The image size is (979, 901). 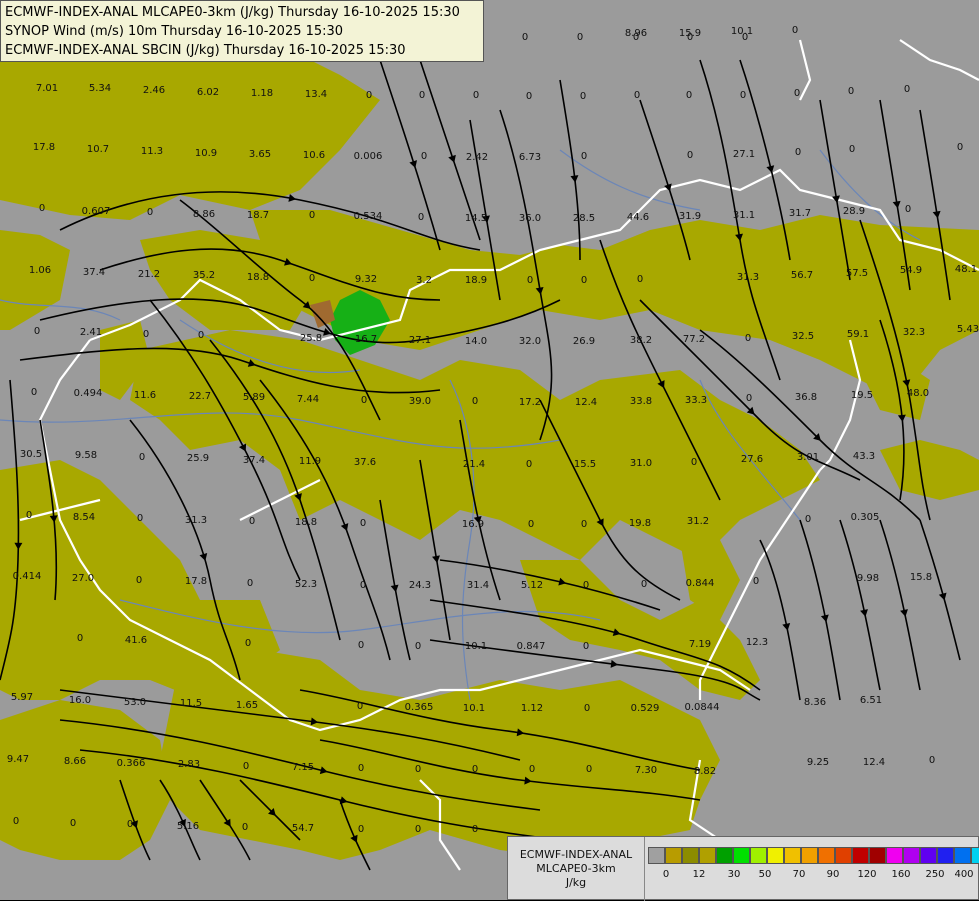 I want to click on sbcin-value-label: 41.6, so click(x=136, y=640).